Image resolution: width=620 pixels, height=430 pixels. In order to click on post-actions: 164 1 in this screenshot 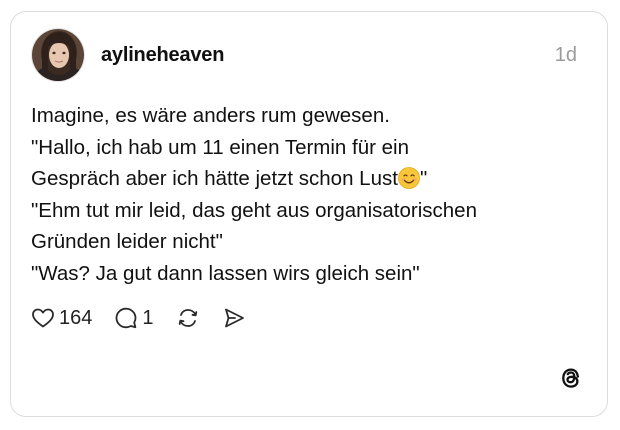, I will do `click(149, 318)`.